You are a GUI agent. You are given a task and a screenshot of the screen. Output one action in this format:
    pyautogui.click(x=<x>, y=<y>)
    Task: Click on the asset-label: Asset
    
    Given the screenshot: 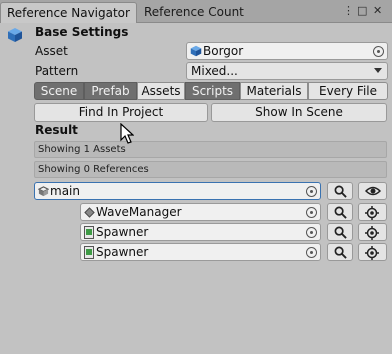 What is the action you would take?
    pyautogui.click(x=51, y=51)
    